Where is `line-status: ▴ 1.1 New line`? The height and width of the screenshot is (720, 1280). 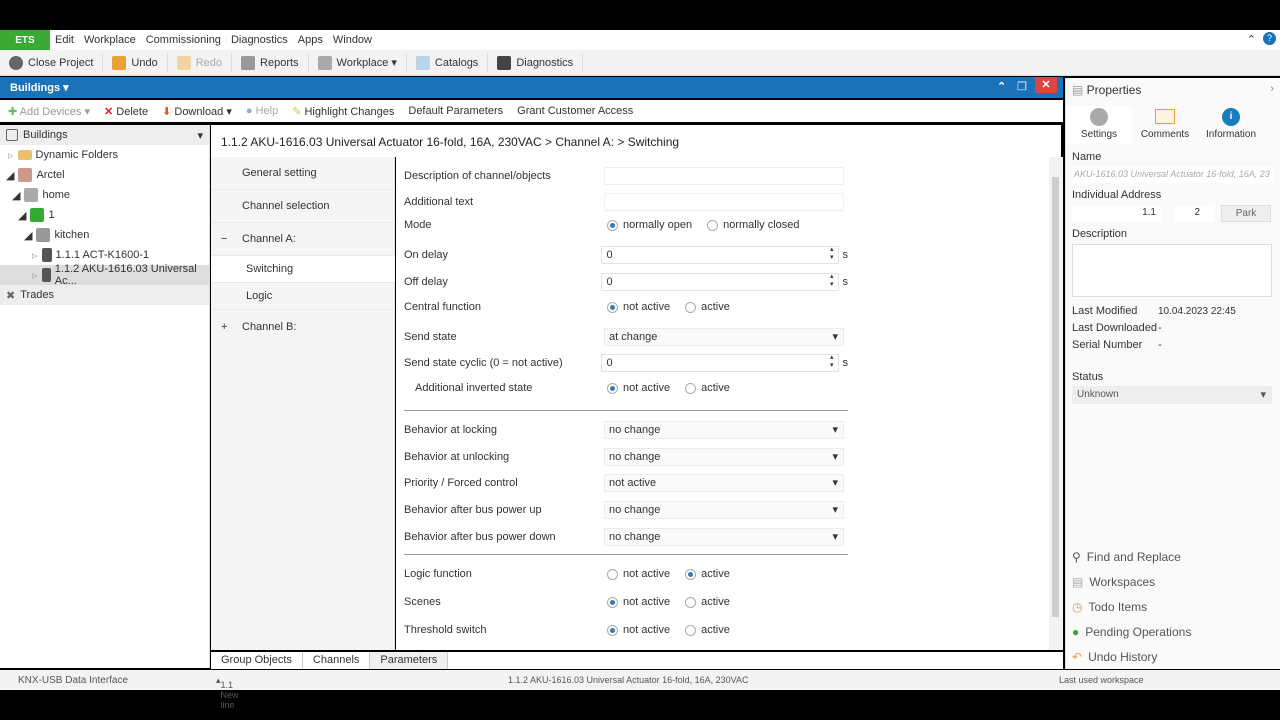 line-status: ▴ 1.1 New line is located at coordinates (227, 692).